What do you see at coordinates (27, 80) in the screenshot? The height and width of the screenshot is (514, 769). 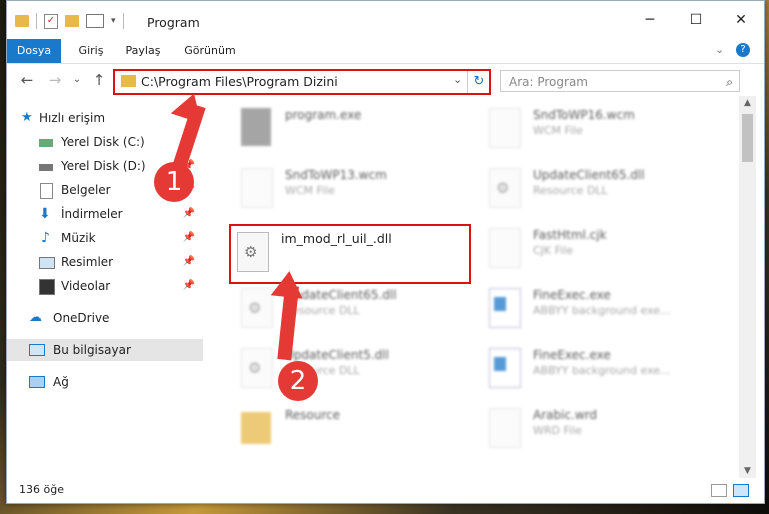 I see `back-button: ←` at bounding box center [27, 80].